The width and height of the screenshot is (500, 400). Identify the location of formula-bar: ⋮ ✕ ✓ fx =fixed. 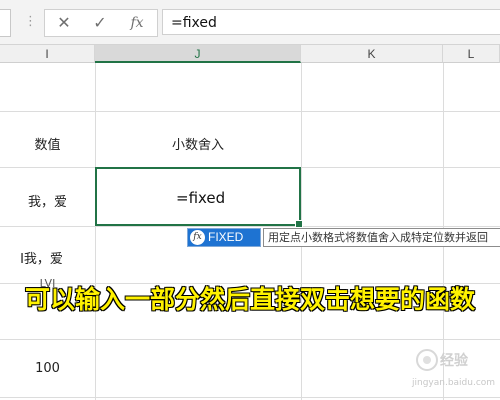
(250, 22).